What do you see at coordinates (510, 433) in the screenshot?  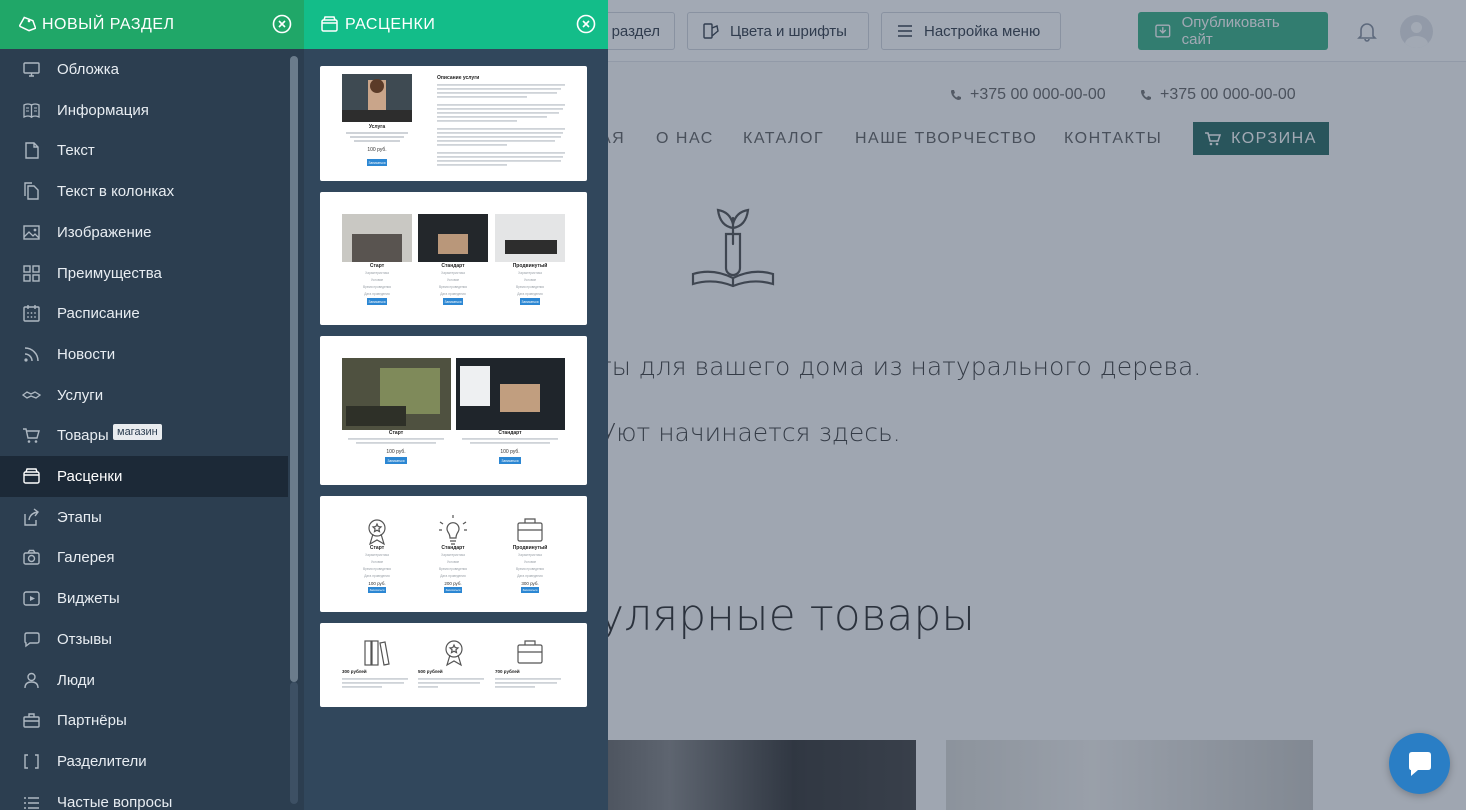 I see `tpl-3-plan-2: Стандарт` at bounding box center [510, 433].